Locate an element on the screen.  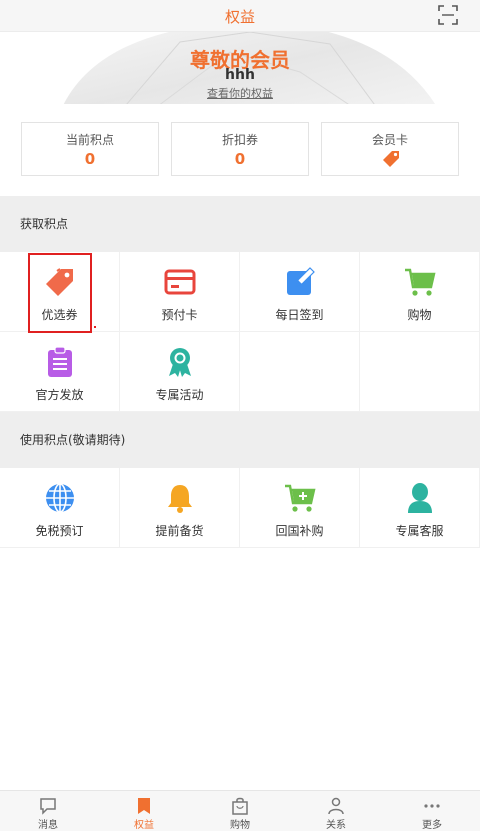
bell-icon is located at coordinates (180, 499).